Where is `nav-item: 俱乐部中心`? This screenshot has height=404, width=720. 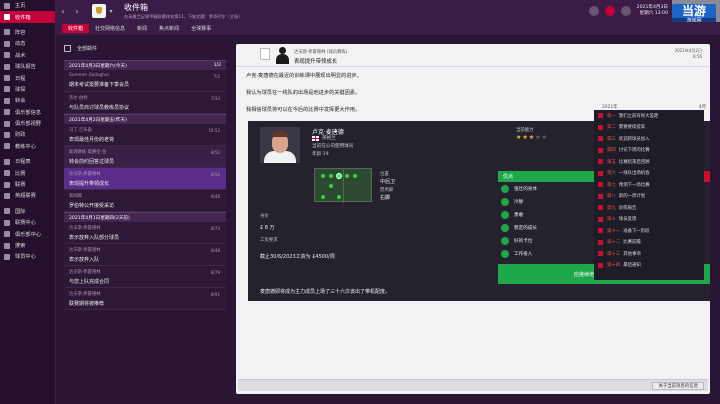
nav-item: 俱乐部中心 is located at coordinates (27, 233).